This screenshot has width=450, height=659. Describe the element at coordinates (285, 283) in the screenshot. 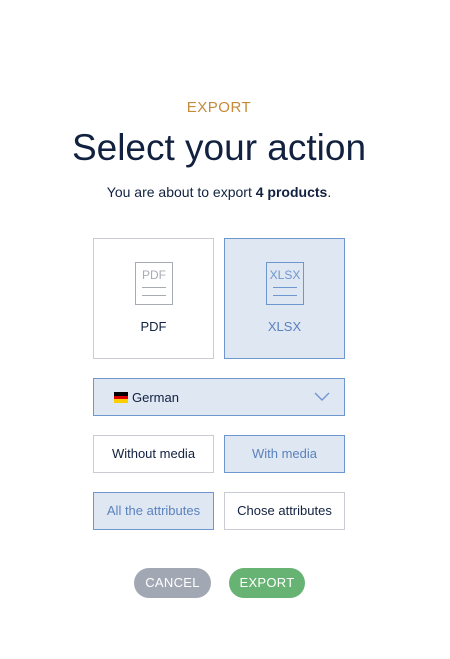

I see `xlsx-file-icon: XLSX` at that location.